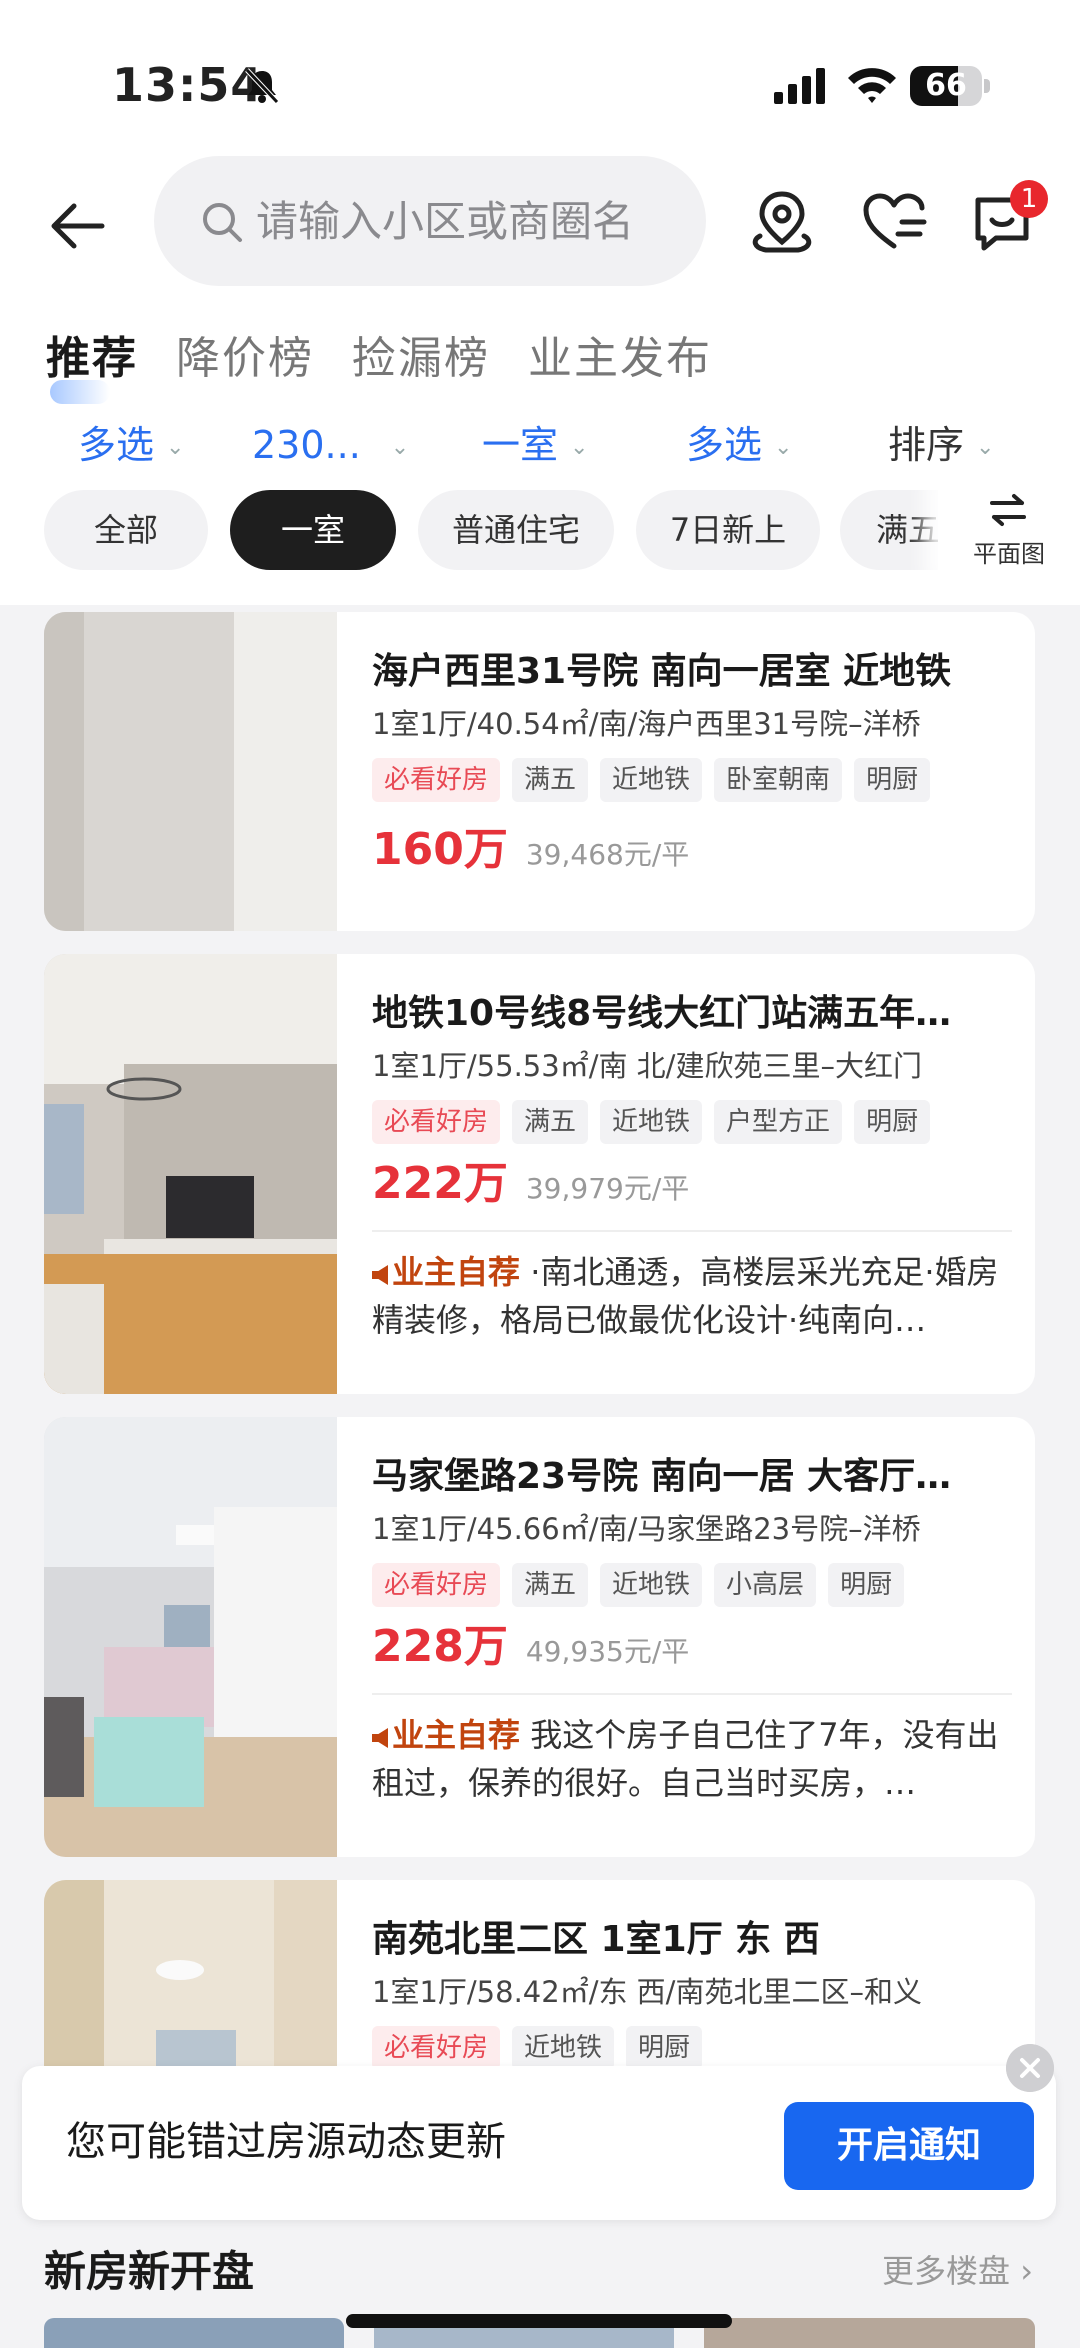  Describe the element at coordinates (692, 1184) in the screenshot. I see `price-row: 222万 39,979元/平` at that location.